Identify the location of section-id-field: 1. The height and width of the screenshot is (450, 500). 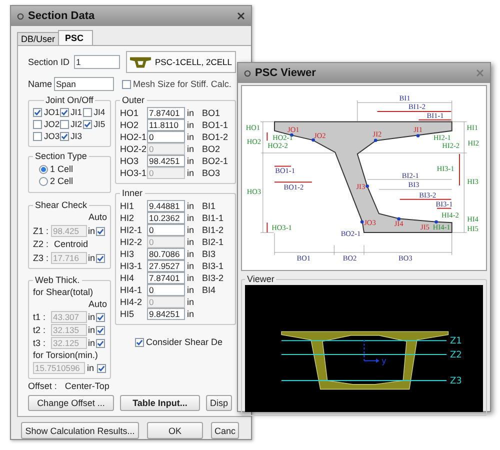
(97, 62).